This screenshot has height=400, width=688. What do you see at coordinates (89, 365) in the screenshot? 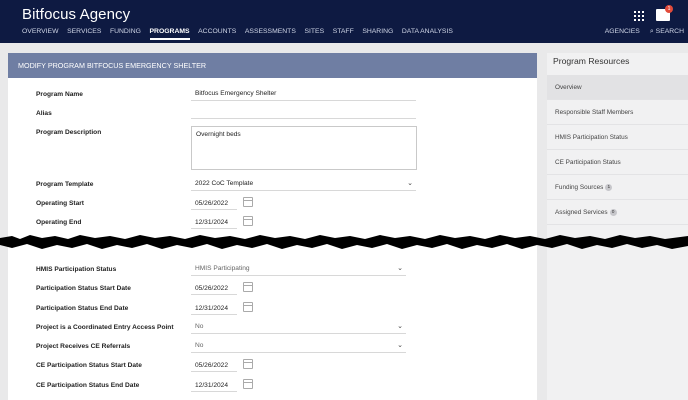
I see `ce-start-label: CE Participation Status Start Date` at bounding box center [89, 365].